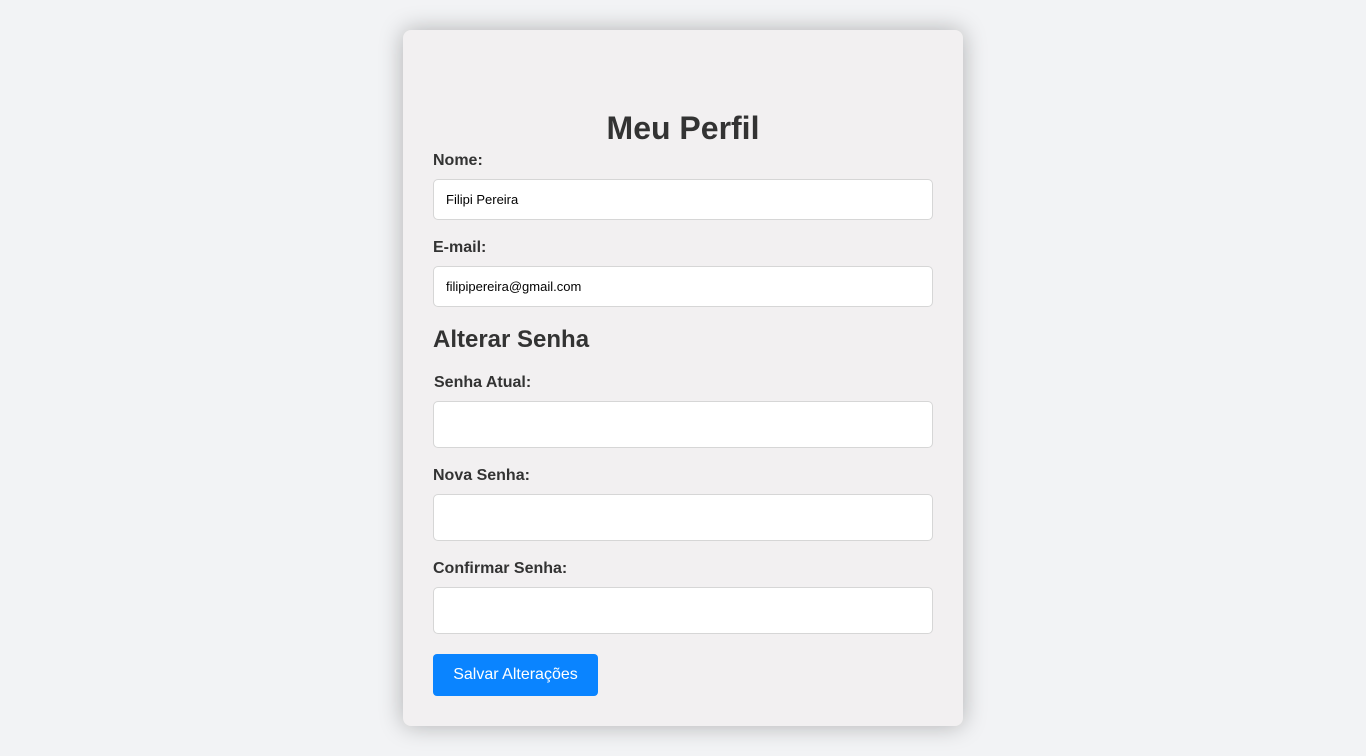 This screenshot has width=1366, height=756. Describe the element at coordinates (481, 475) in the screenshot. I see `new-password-label: Nova Senha:` at that location.